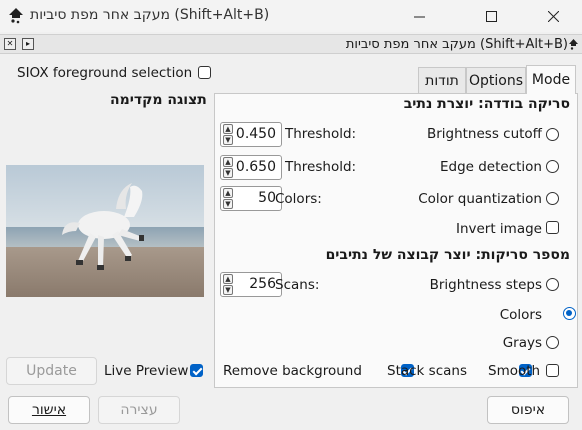 The width and height of the screenshot is (582, 430). I want to click on scans-label: Scans:, so click(297, 285).